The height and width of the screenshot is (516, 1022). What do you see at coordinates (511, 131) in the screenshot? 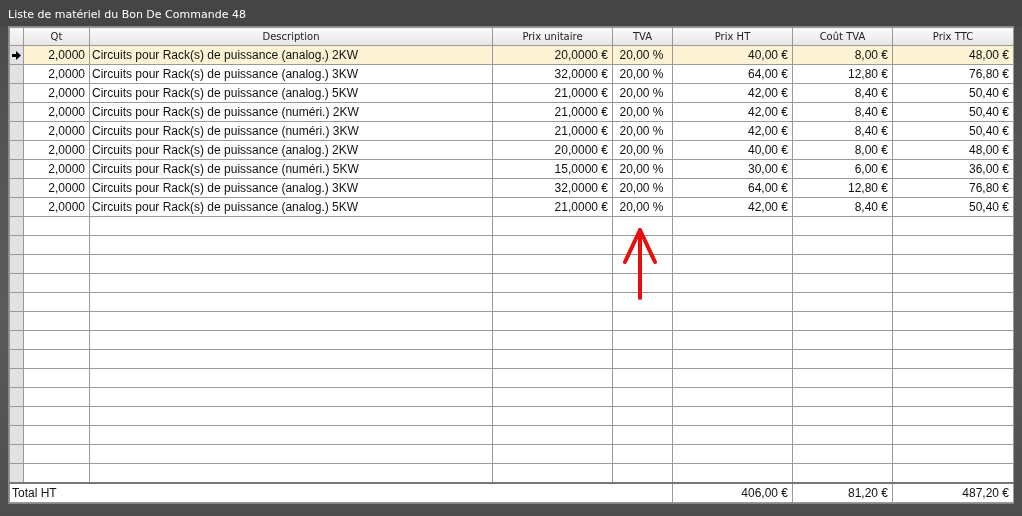
I see `table-row: 2,0000 Circuits pour Rack(s) de puissance (numéri.) 3KW 21,0000 € 20,00 % 42,00 € 8,40 € 50,40 €` at bounding box center [511, 131].